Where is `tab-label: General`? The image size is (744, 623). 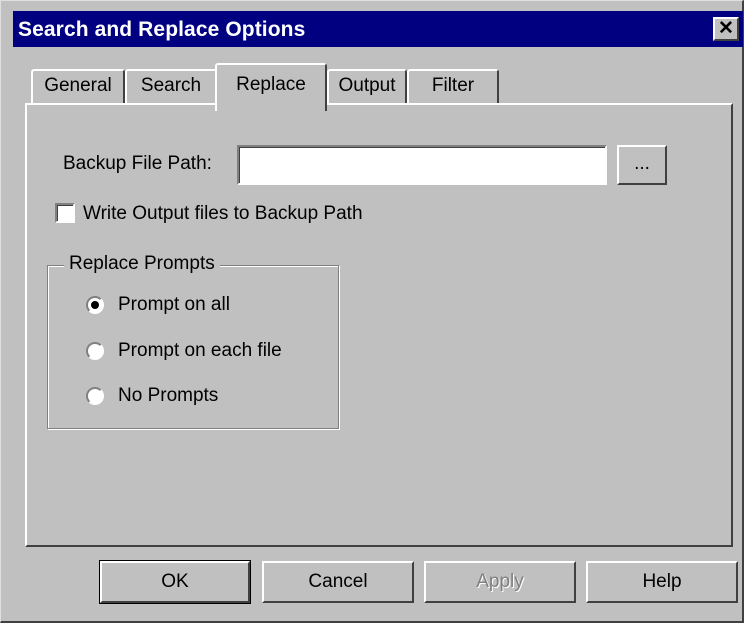
tab-label: General is located at coordinates (78, 85).